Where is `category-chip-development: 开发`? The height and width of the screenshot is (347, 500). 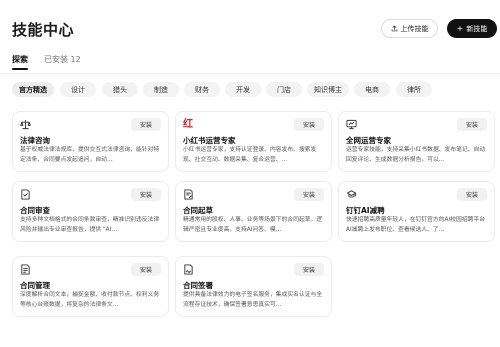
category-chip-development: 开发 is located at coordinates (243, 89).